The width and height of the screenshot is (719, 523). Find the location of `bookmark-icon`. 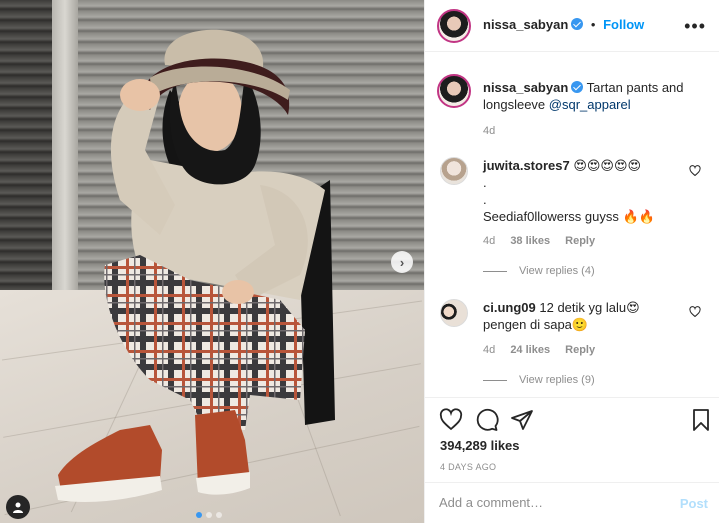

bookmark-icon is located at coordinates (701, 420).